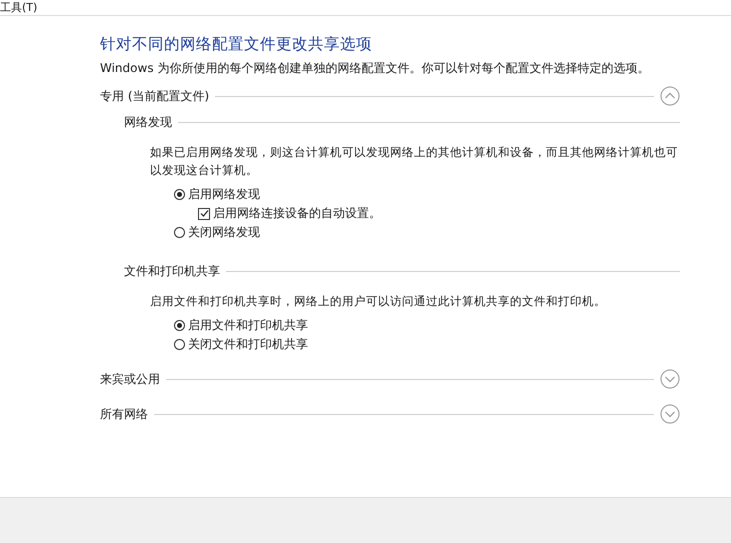  What do you see at coordinates (124, 414) in the screenshot?
I see `section-header: 所有网络` at bounding box center [124, 414].